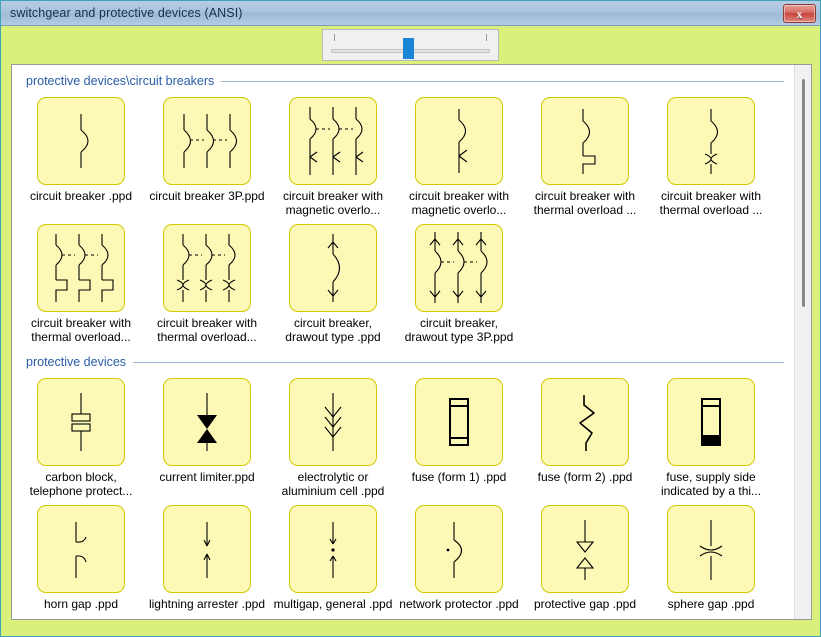  What do you see at coordinates (403, 78) in the screenshot?
I see `section-header: protective devices\circuit breakers` at bounding box center [403, 78].